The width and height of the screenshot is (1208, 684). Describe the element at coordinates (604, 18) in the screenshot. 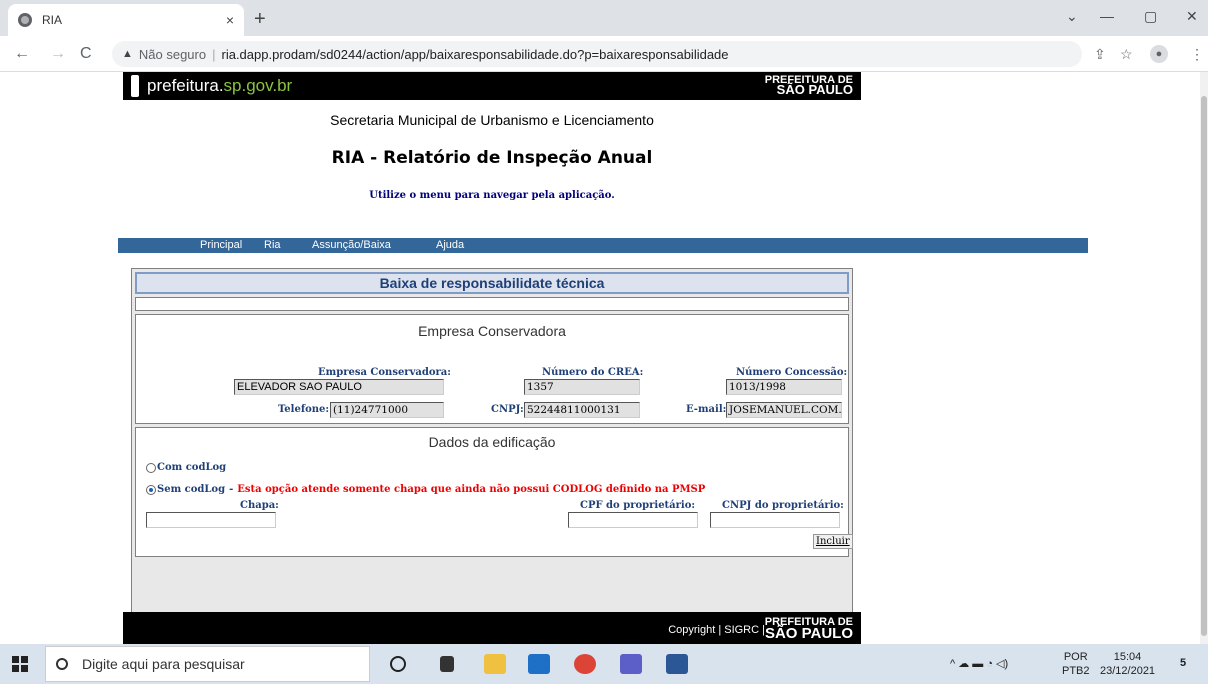

I see `tab-bar: RIA × + ⌄ — ▢ ✕` at that location.